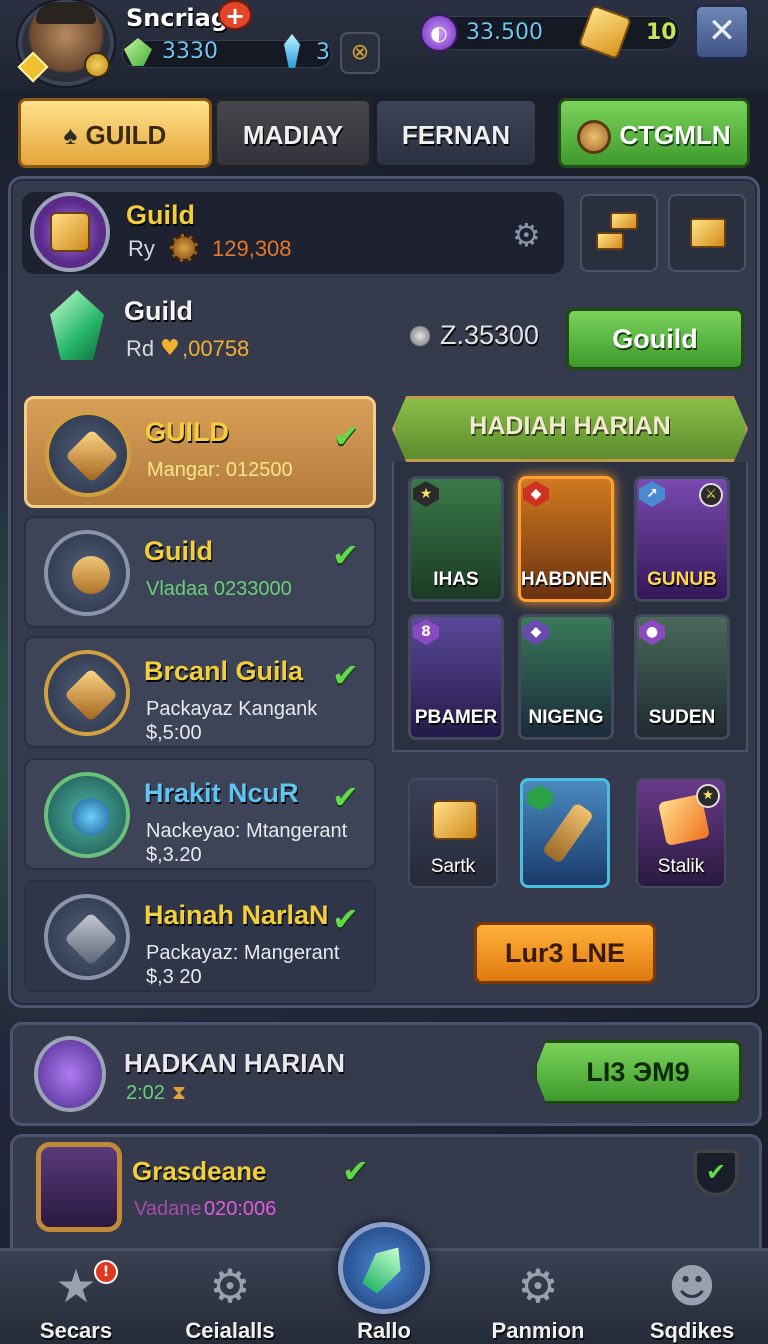 This screenshot has width=768, height=1344. I want to click on tab-madiay: MADIAY, so click(293, 133).